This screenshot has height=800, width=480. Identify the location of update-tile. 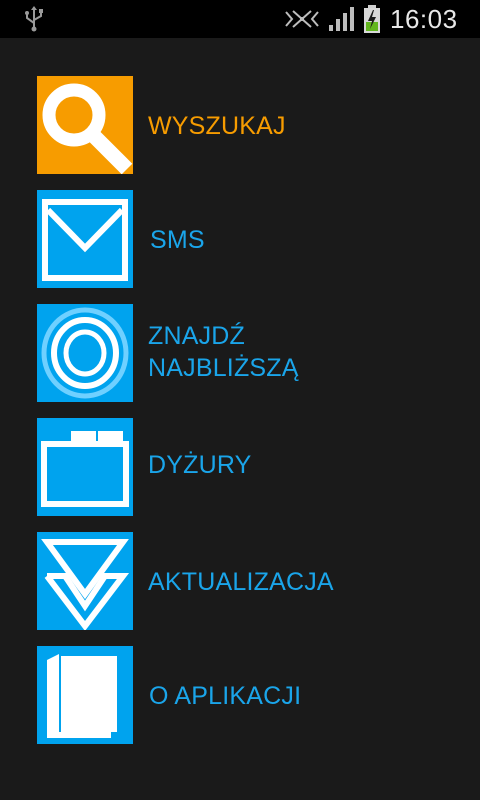
(85, 581).